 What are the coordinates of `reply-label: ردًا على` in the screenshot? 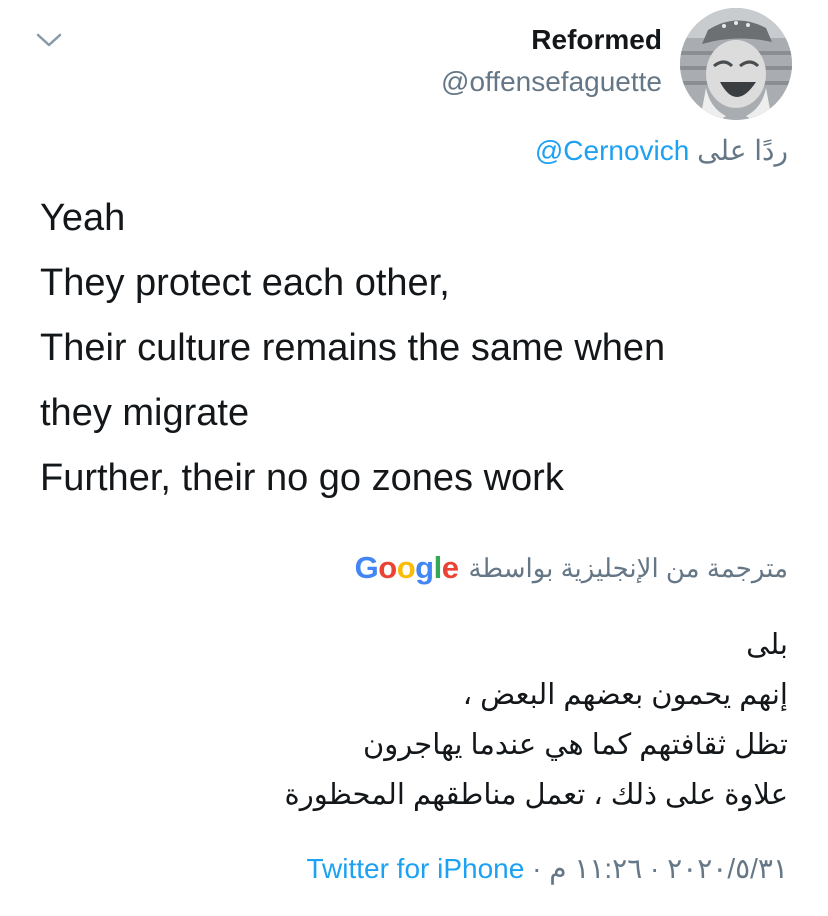 It's located at (742, 150).